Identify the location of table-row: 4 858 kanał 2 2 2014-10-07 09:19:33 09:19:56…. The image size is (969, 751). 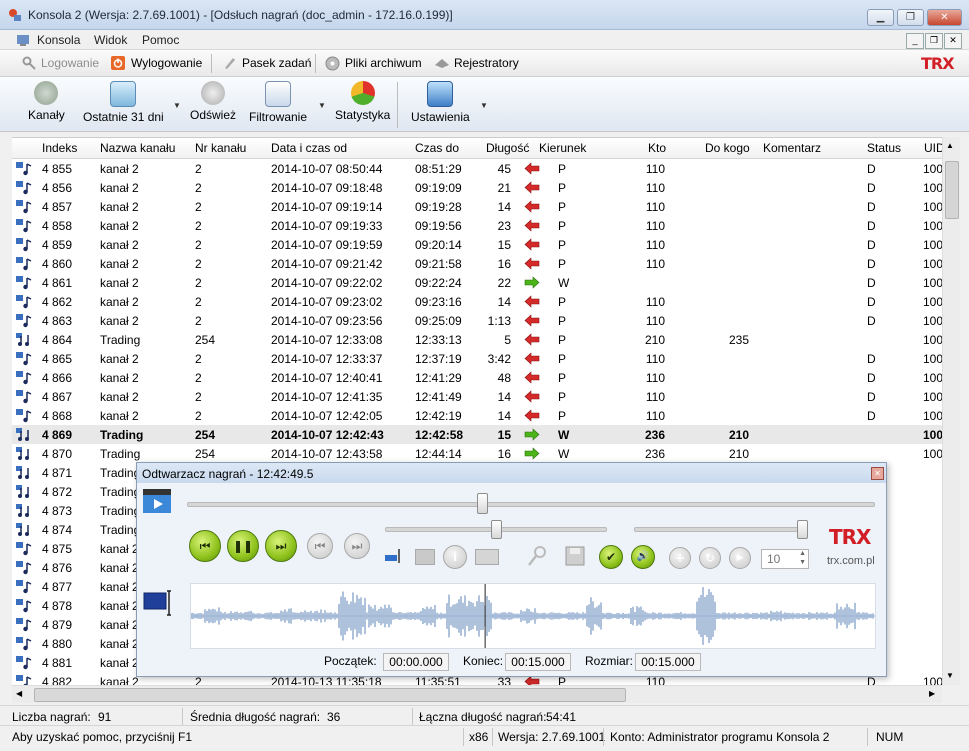
(477, 225).